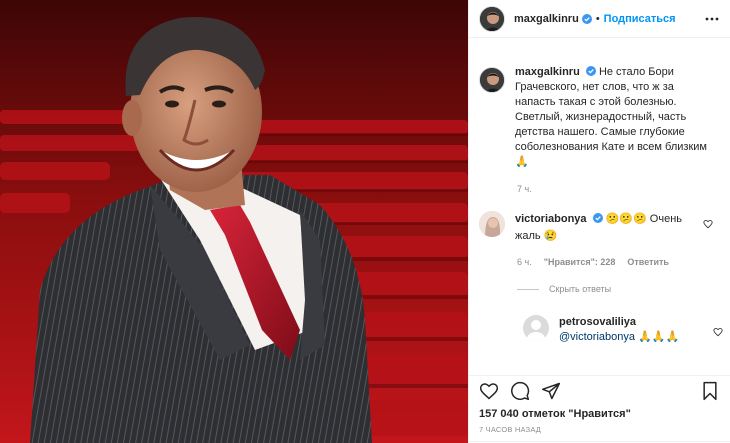 This screenshot has width=730, height=443. Describe the element at coordinates (712, 19) in the screenshot. I see `more-icon` at that location.